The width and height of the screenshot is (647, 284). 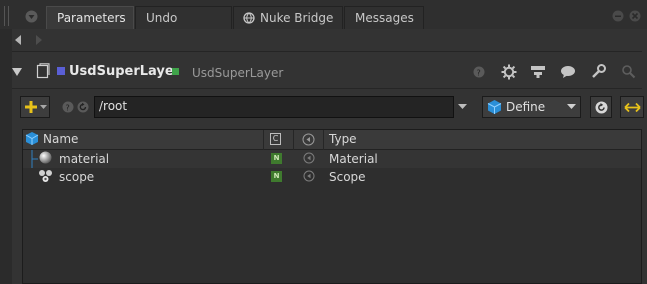 What do you see at coordinates (83, 107) in the screenshot?
I see `reset-icon` at bounding box center [83, 107].